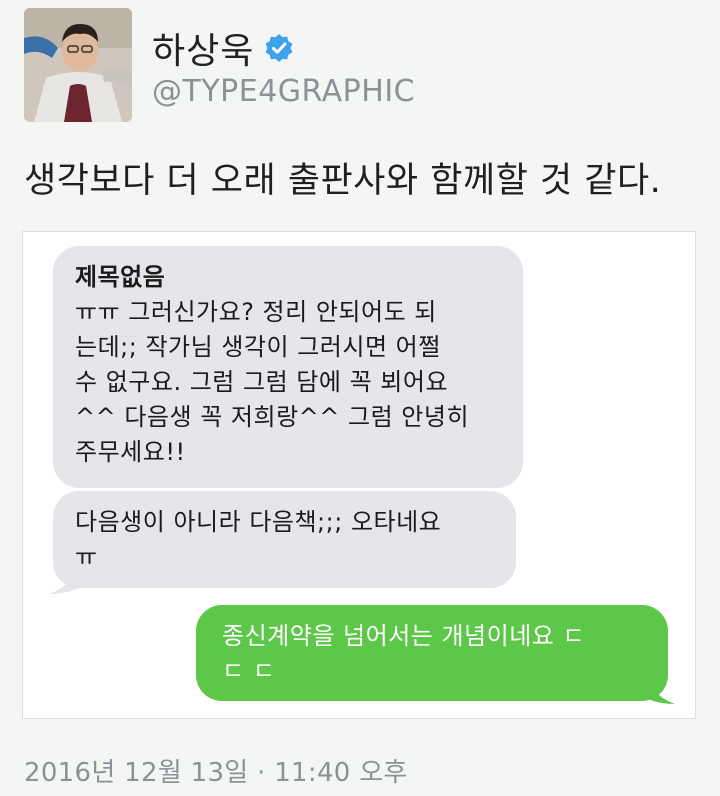 The image size is (720, 796). I want to click on message-line: ㅠㅠ 그러신가요? 정리 안되어도 되, so click(256, 312).